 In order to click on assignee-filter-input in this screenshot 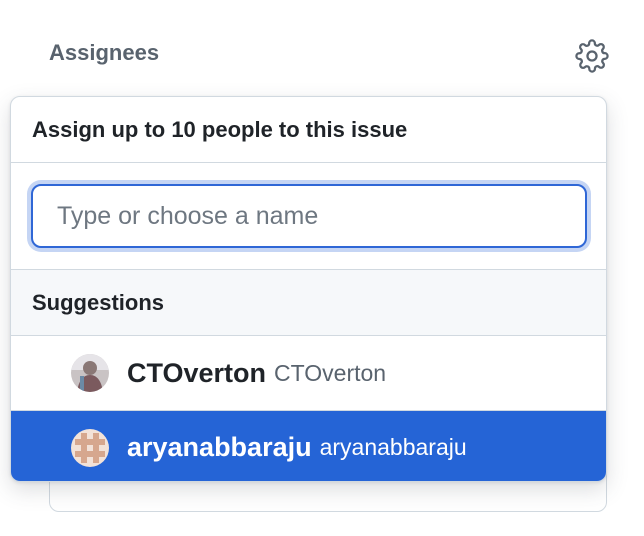, I will do `click(309, 216)`.